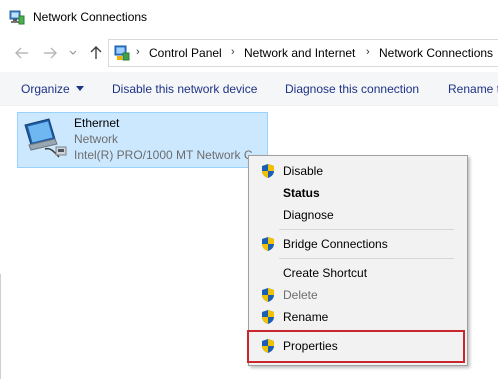 The height and width of the screenshot is (379, 498). I want to click on diagnose-connection-button: Diagnose this connection, so click(352, 89).